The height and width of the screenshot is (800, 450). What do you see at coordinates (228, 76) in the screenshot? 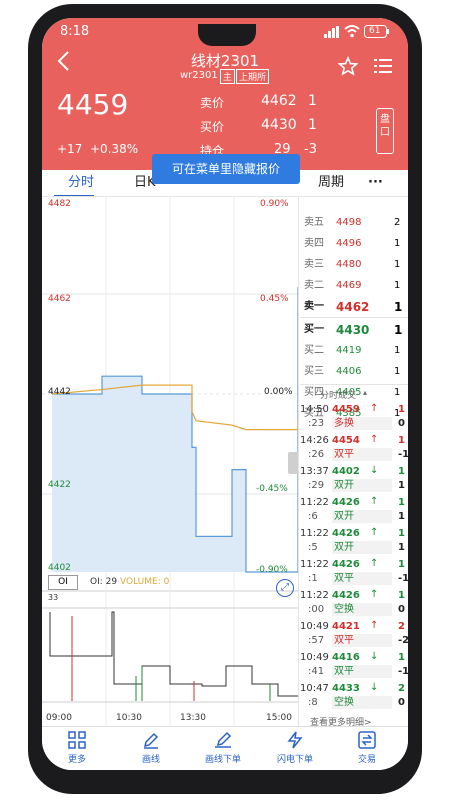
I see `main-contract-badge: 主` at bounding box center [228, 76].